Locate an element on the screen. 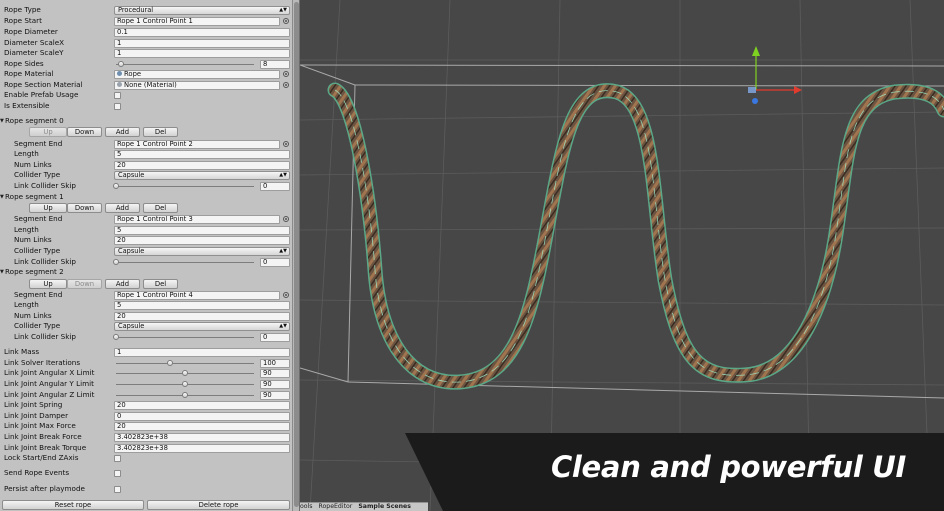 Image resolution: width=944 pixels, height=511 pixels. tab-tools: ools is located at coordinates (306, 506).